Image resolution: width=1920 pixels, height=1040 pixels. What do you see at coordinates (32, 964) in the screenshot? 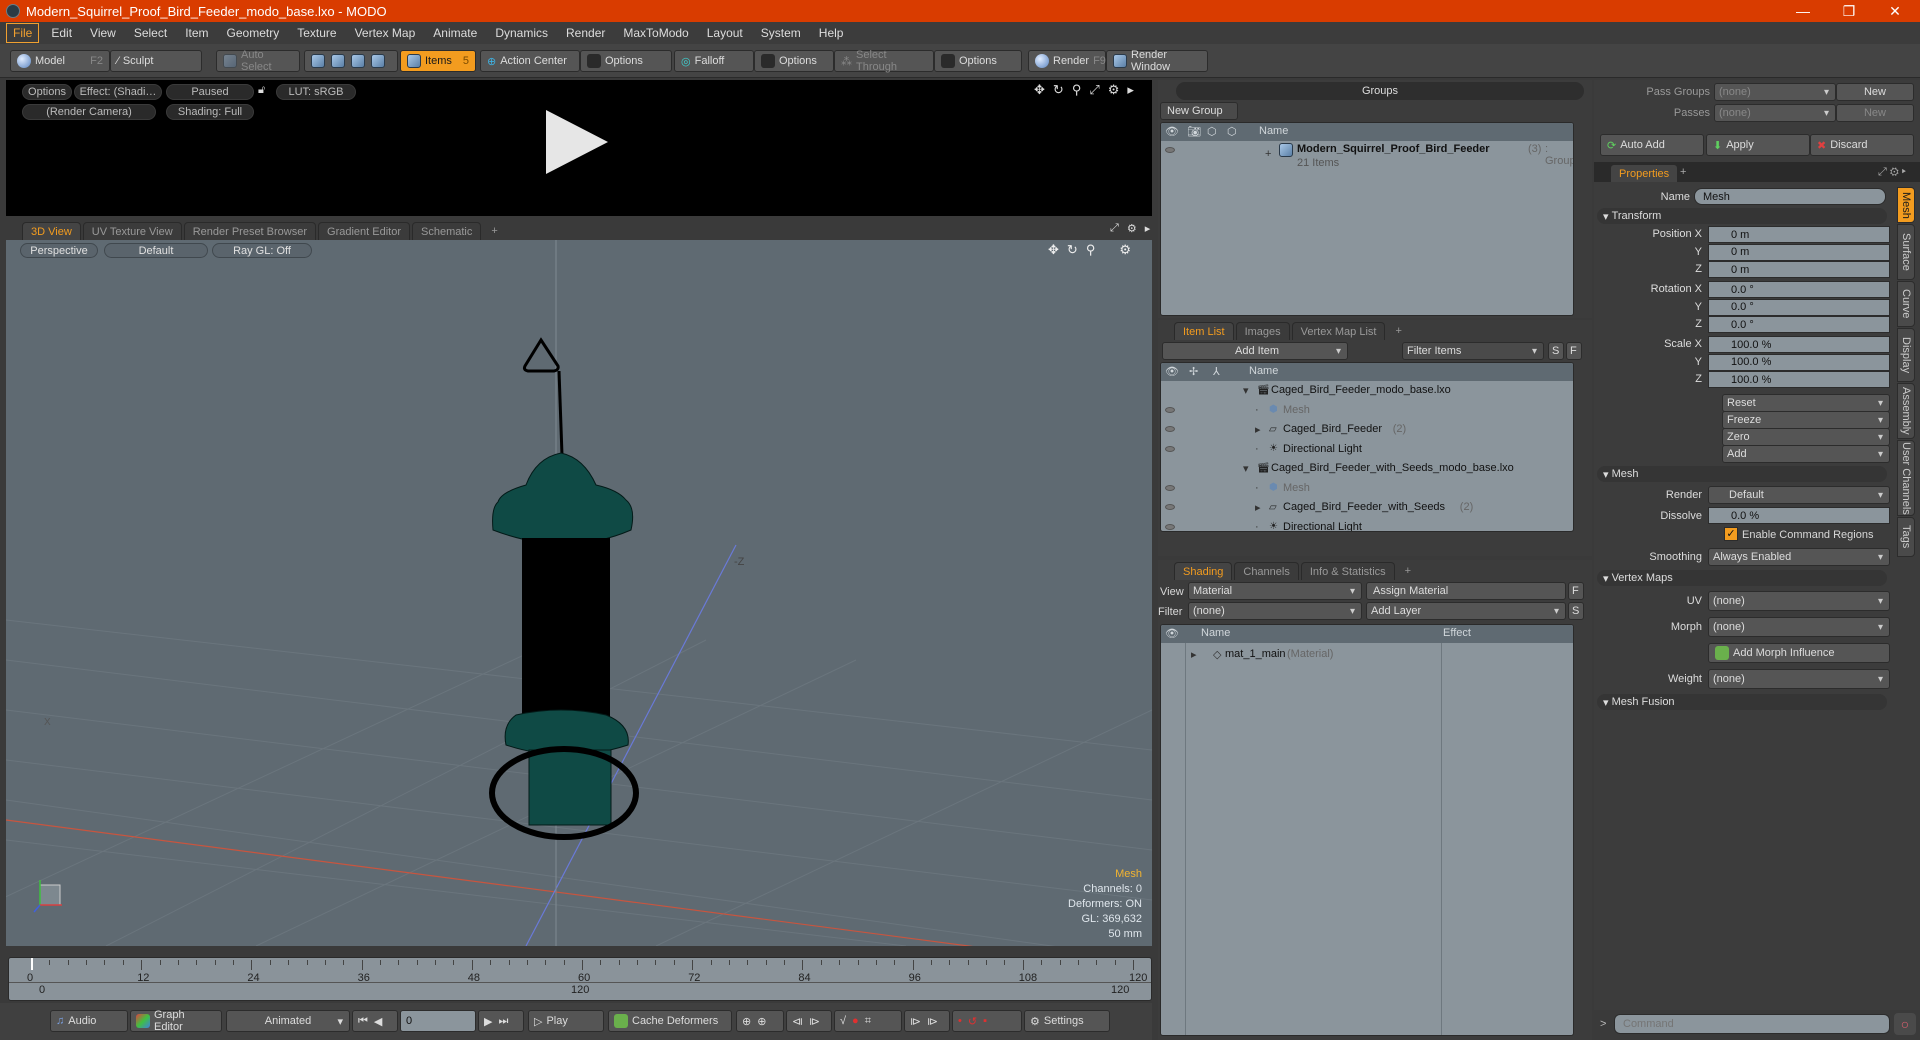
I see `playhead` at bounding box center [32, 964].